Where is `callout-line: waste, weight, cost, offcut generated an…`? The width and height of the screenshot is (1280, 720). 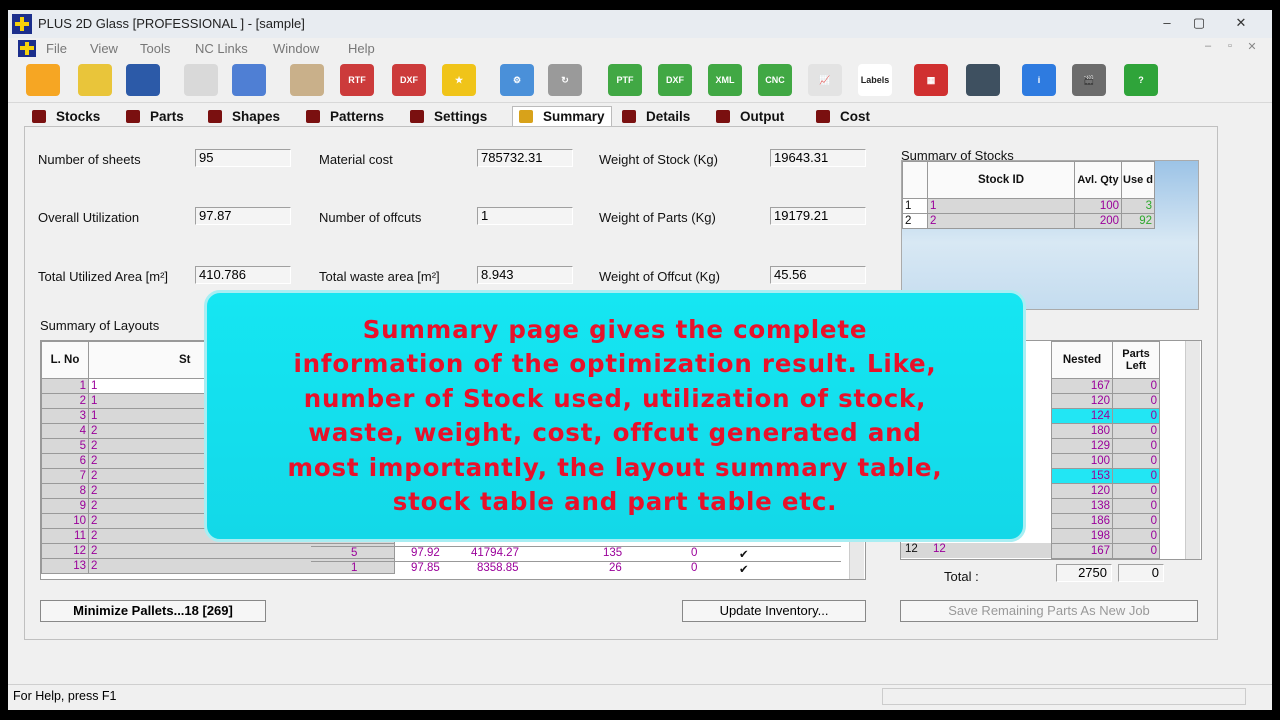
callout-line: waste, weight, cost, offcut generated an… is located at coordinates (615, 432).